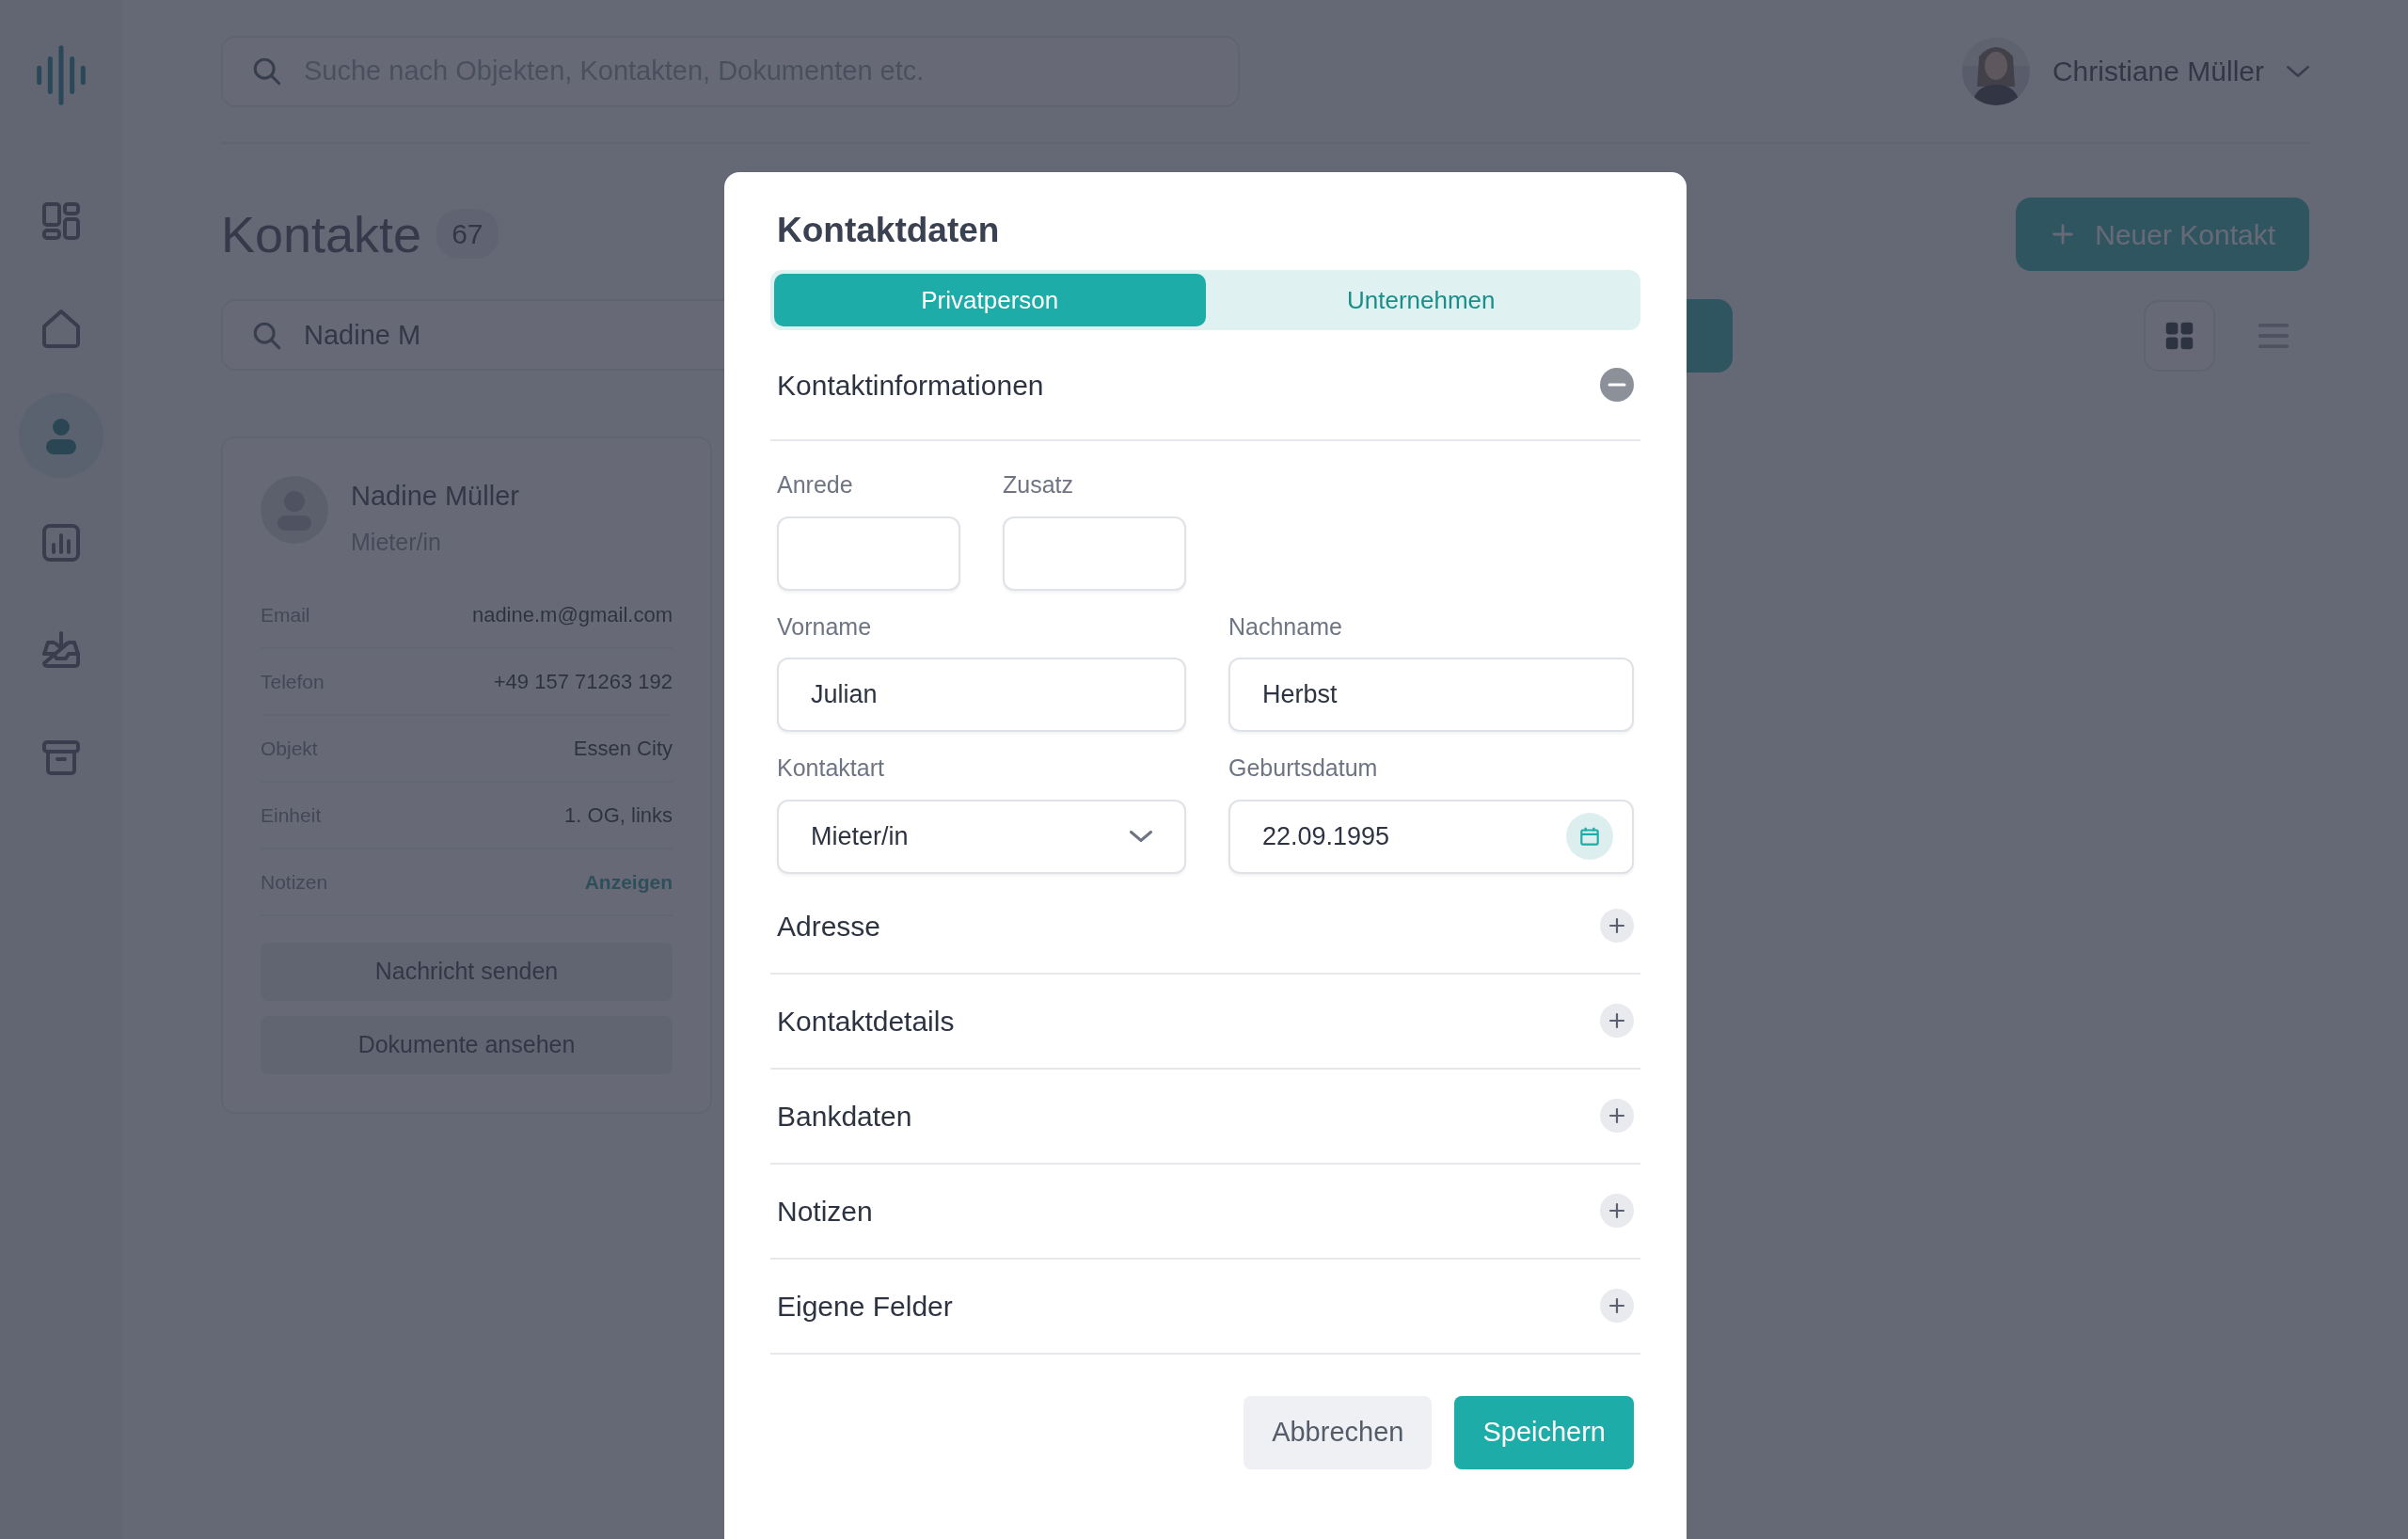 The image size is (2408, 1539). Describe the element at coordinates (1431, 836) in the screenshot. I see `date-field: 22.09.1995` at that location.